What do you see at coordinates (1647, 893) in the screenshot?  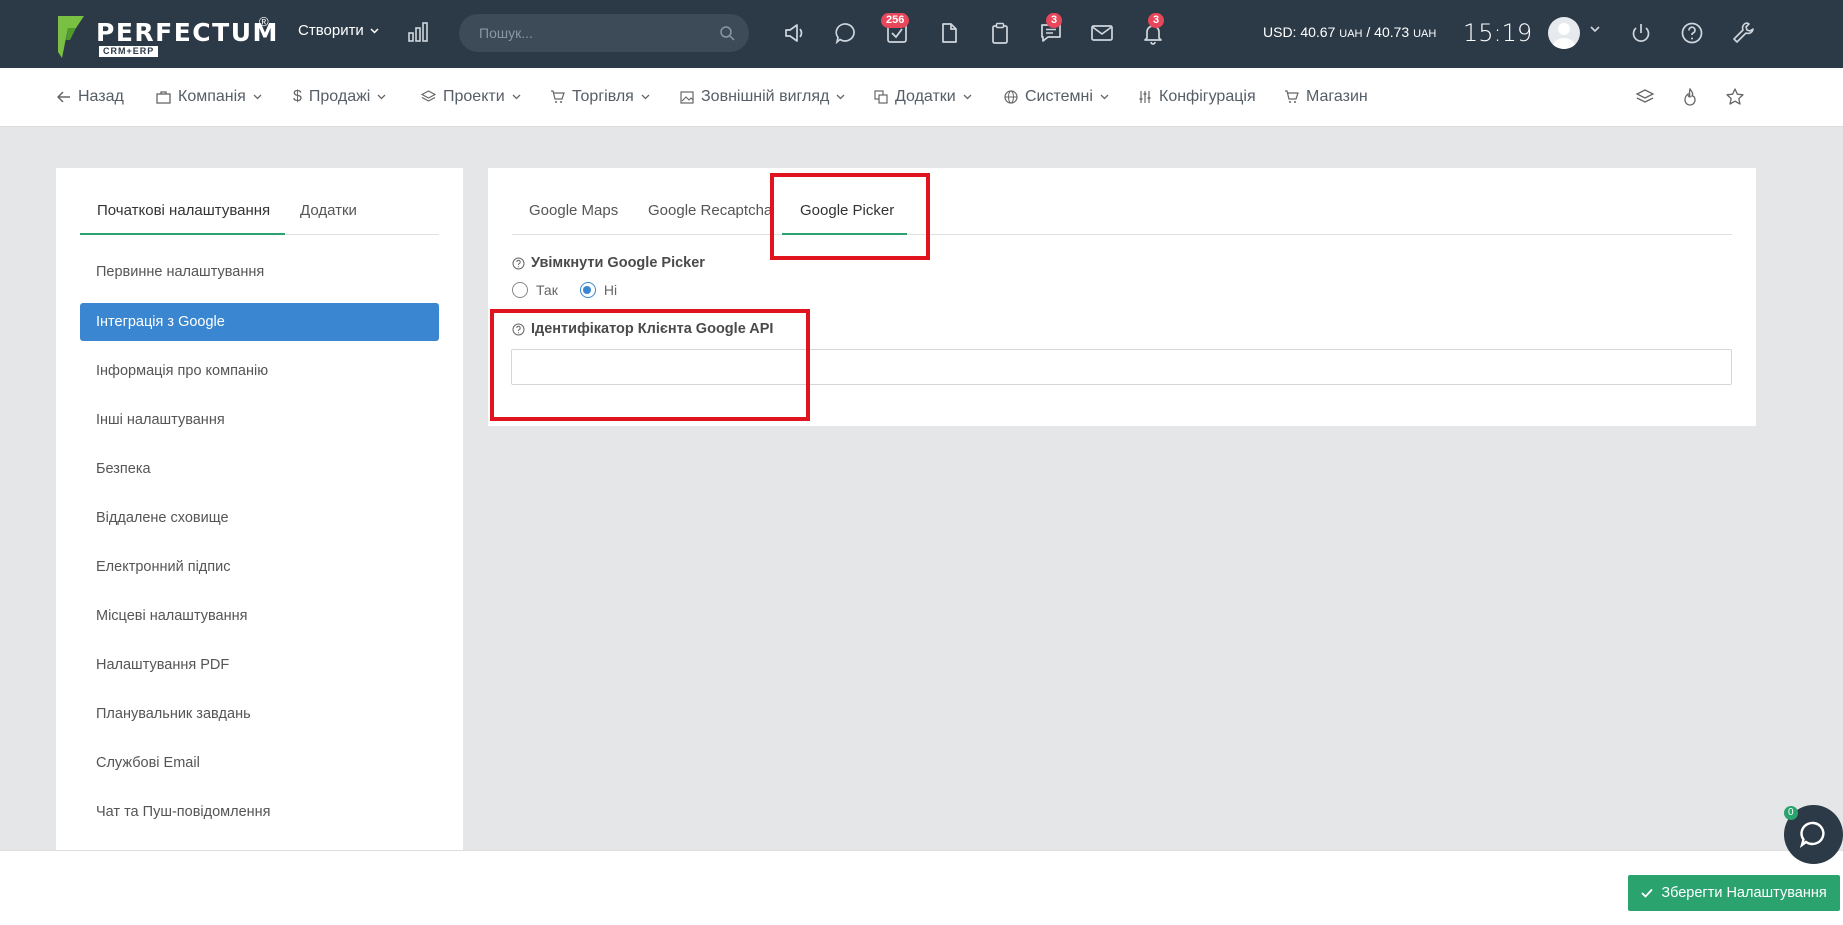 I see `check-icon` at bounding box center [1647, 893].